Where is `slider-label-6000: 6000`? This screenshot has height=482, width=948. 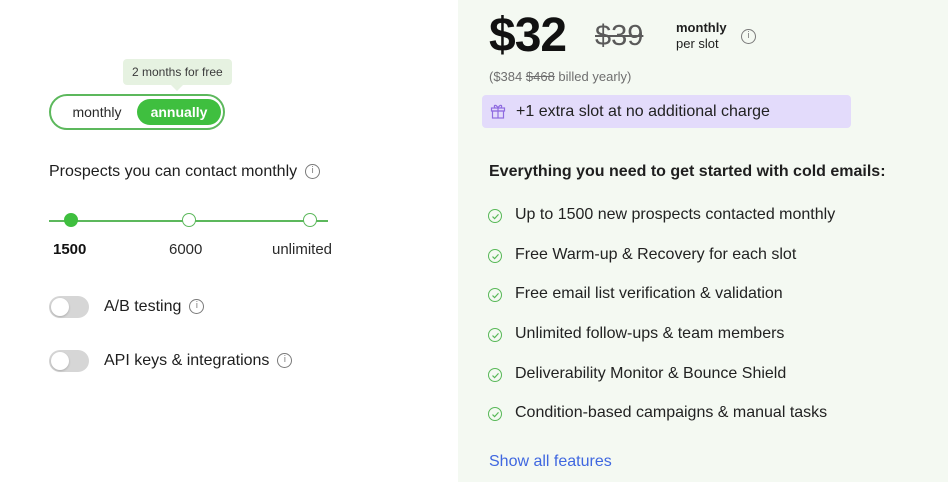
slider-label-6000: 6000 is located at coordinates (185, 250).